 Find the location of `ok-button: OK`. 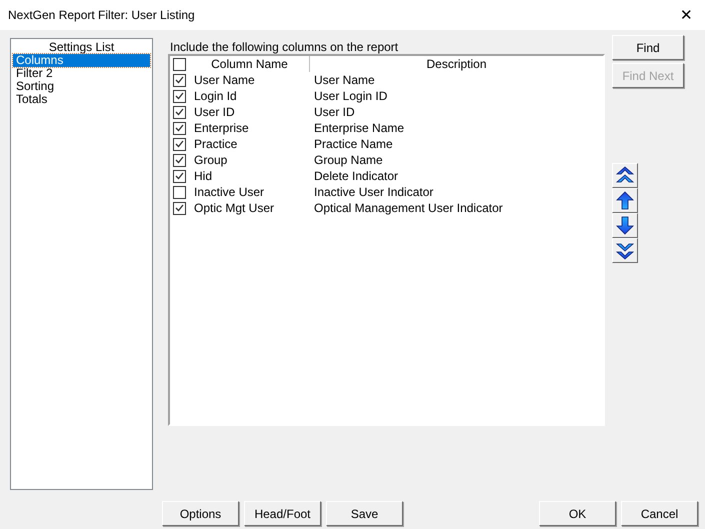

ok-button: OK is located at coordinates (577, 513).